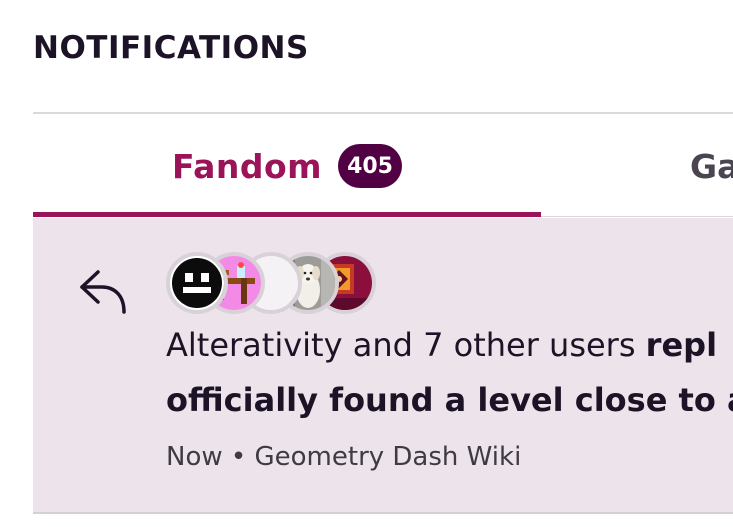 This screenshot has height=527, width=733. I want to click on tabs-divider, so click(637, 216).